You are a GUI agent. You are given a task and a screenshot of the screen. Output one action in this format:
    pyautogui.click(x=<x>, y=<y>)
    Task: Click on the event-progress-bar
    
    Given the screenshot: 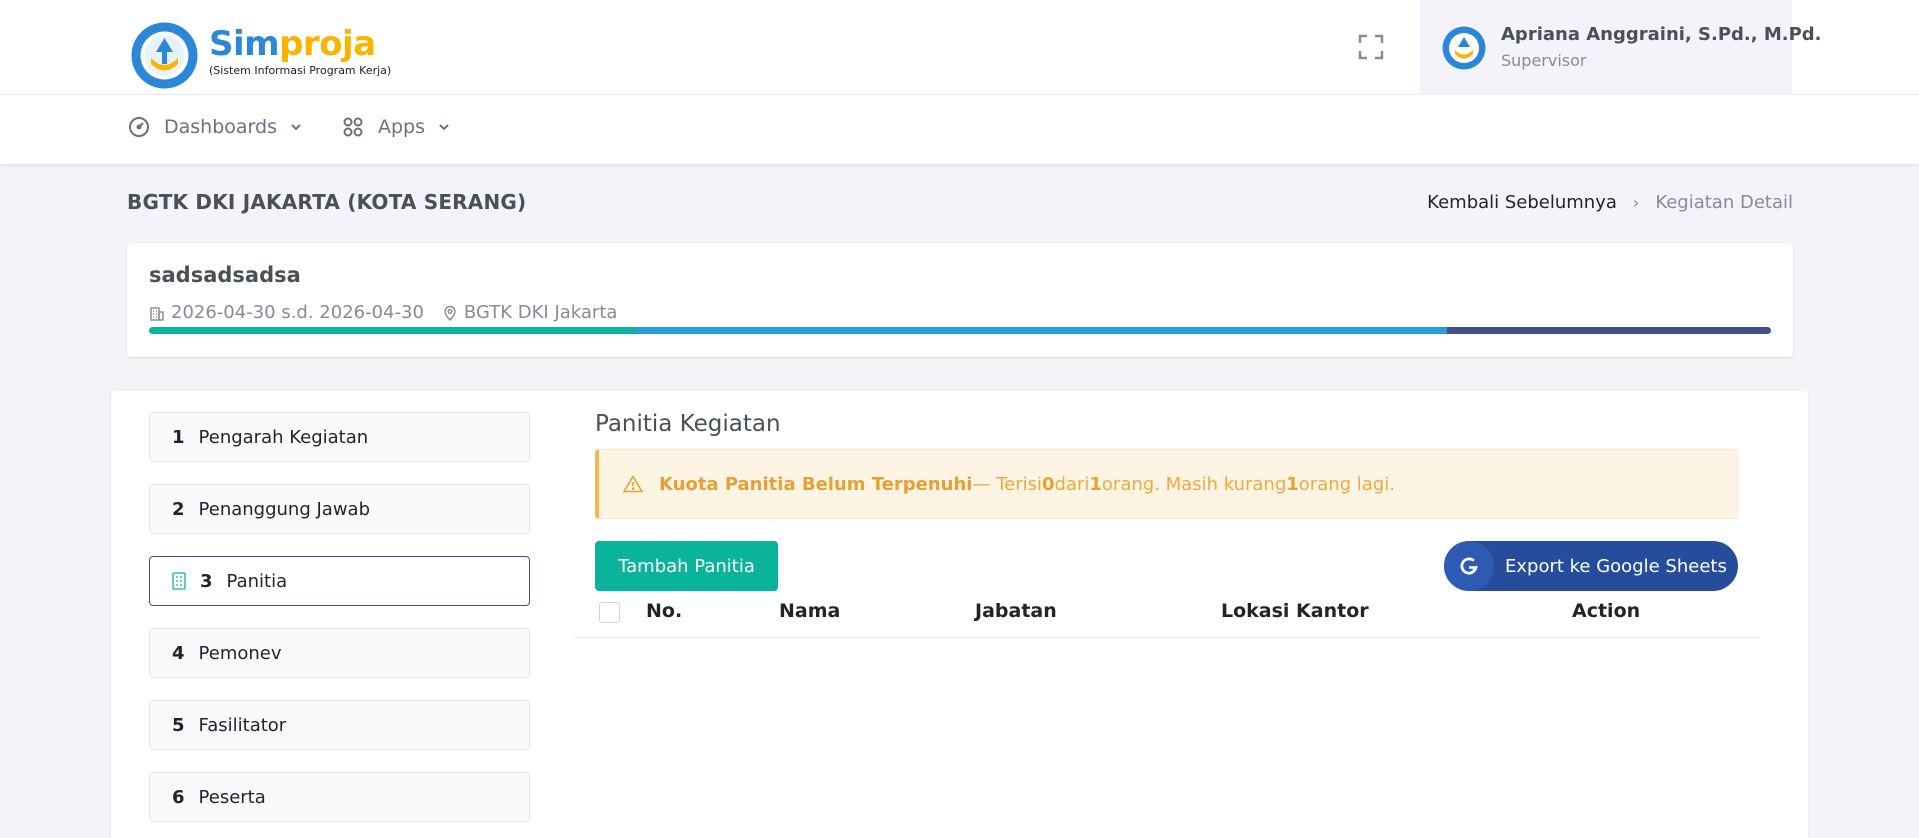 What is the action you would take?
    pyautogui.click(x=960, y=330)
    